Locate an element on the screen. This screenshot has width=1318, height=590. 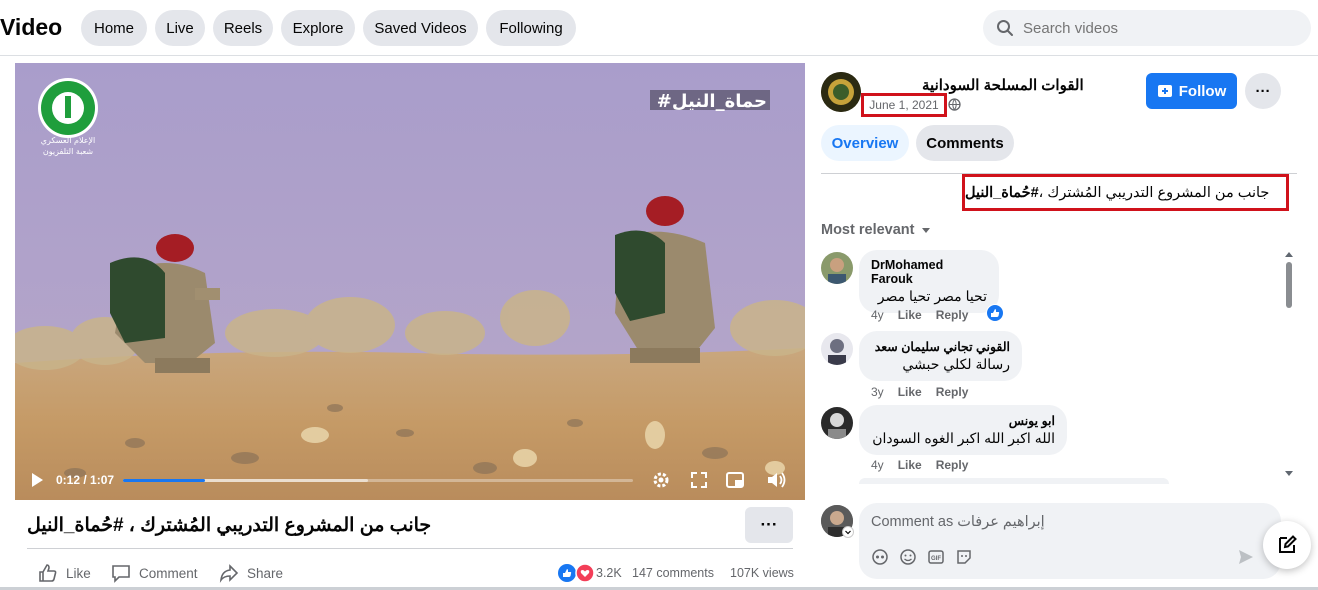
nav-saved-videos: Saved Videos is located at coordinates (420, 28).